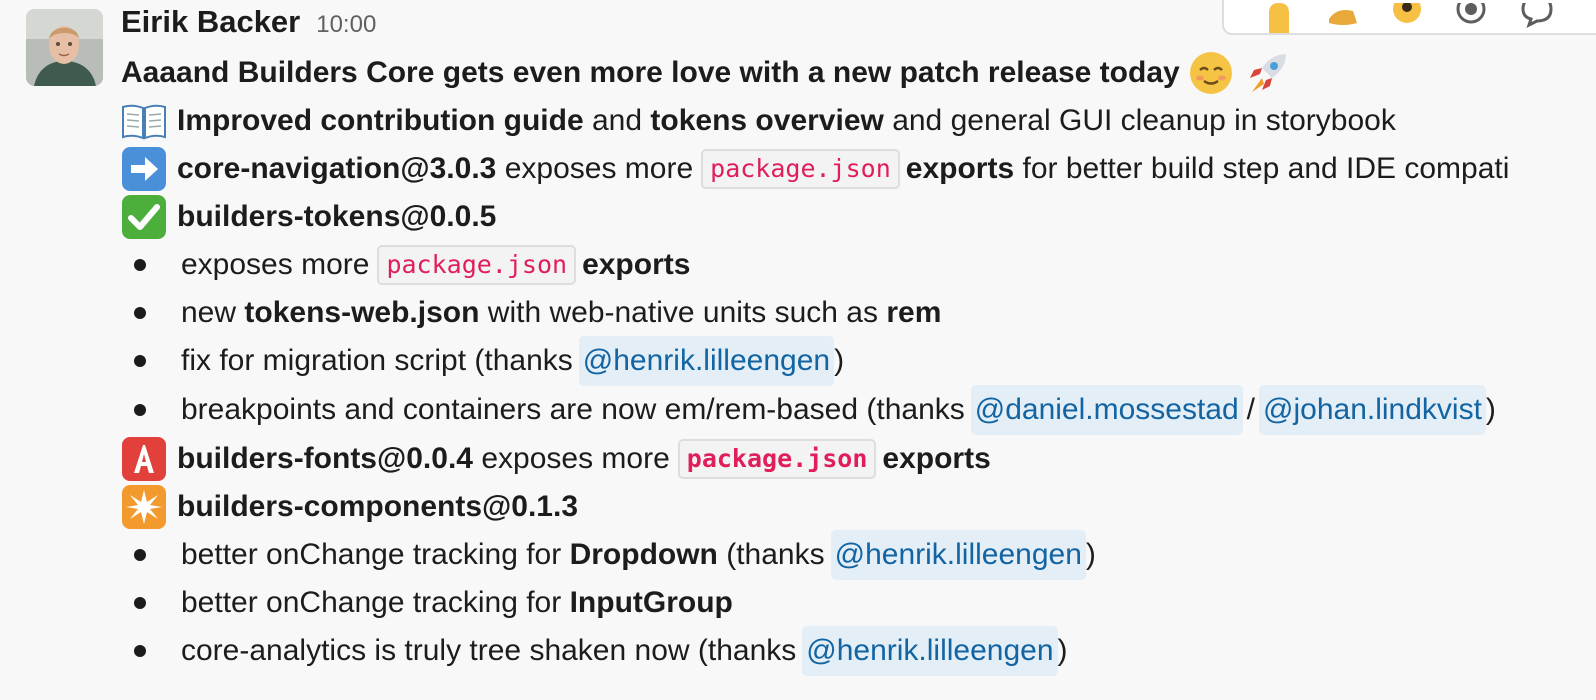  Describe the element at coordinates (378, 506) in the screenshot. I see `package-name: builders-components@0.1.3` at that location.